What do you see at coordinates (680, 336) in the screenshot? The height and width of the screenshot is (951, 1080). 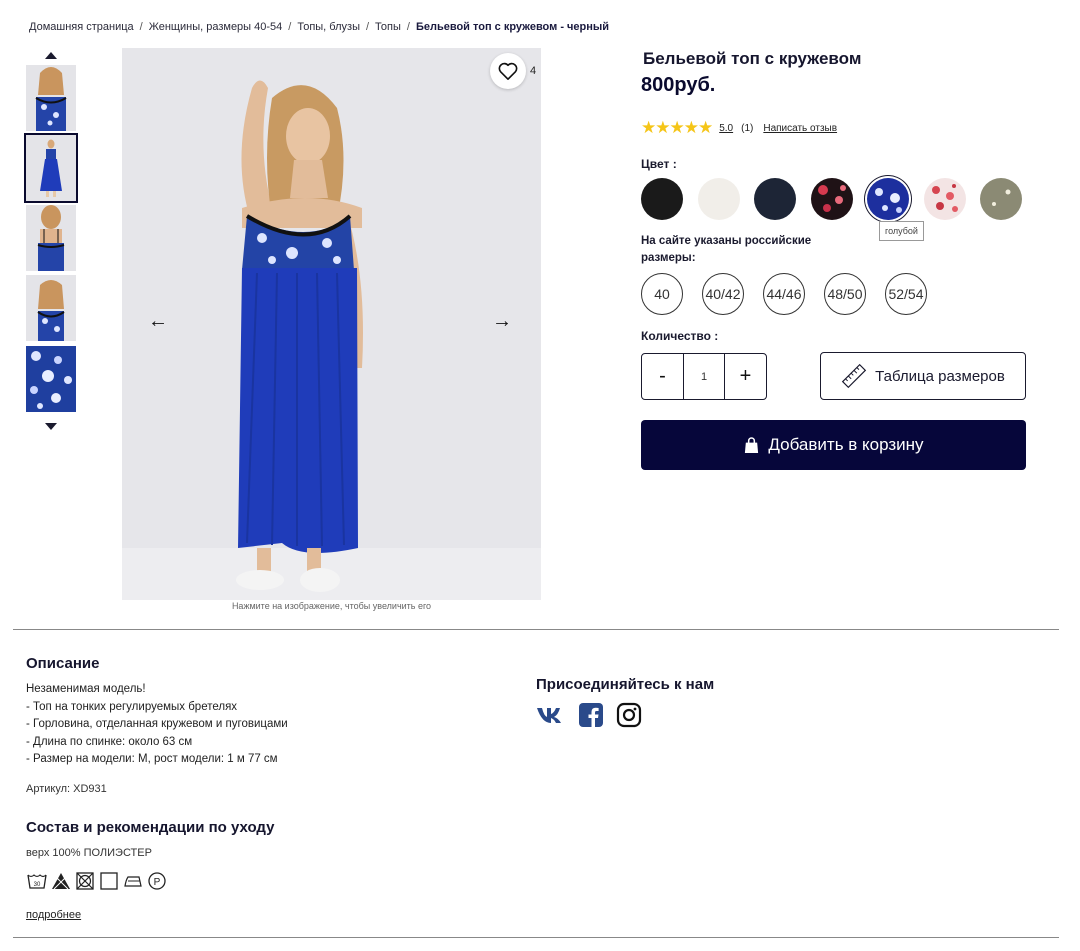 I see `quantity-label: Количество :` at bounding box center [680, 336].